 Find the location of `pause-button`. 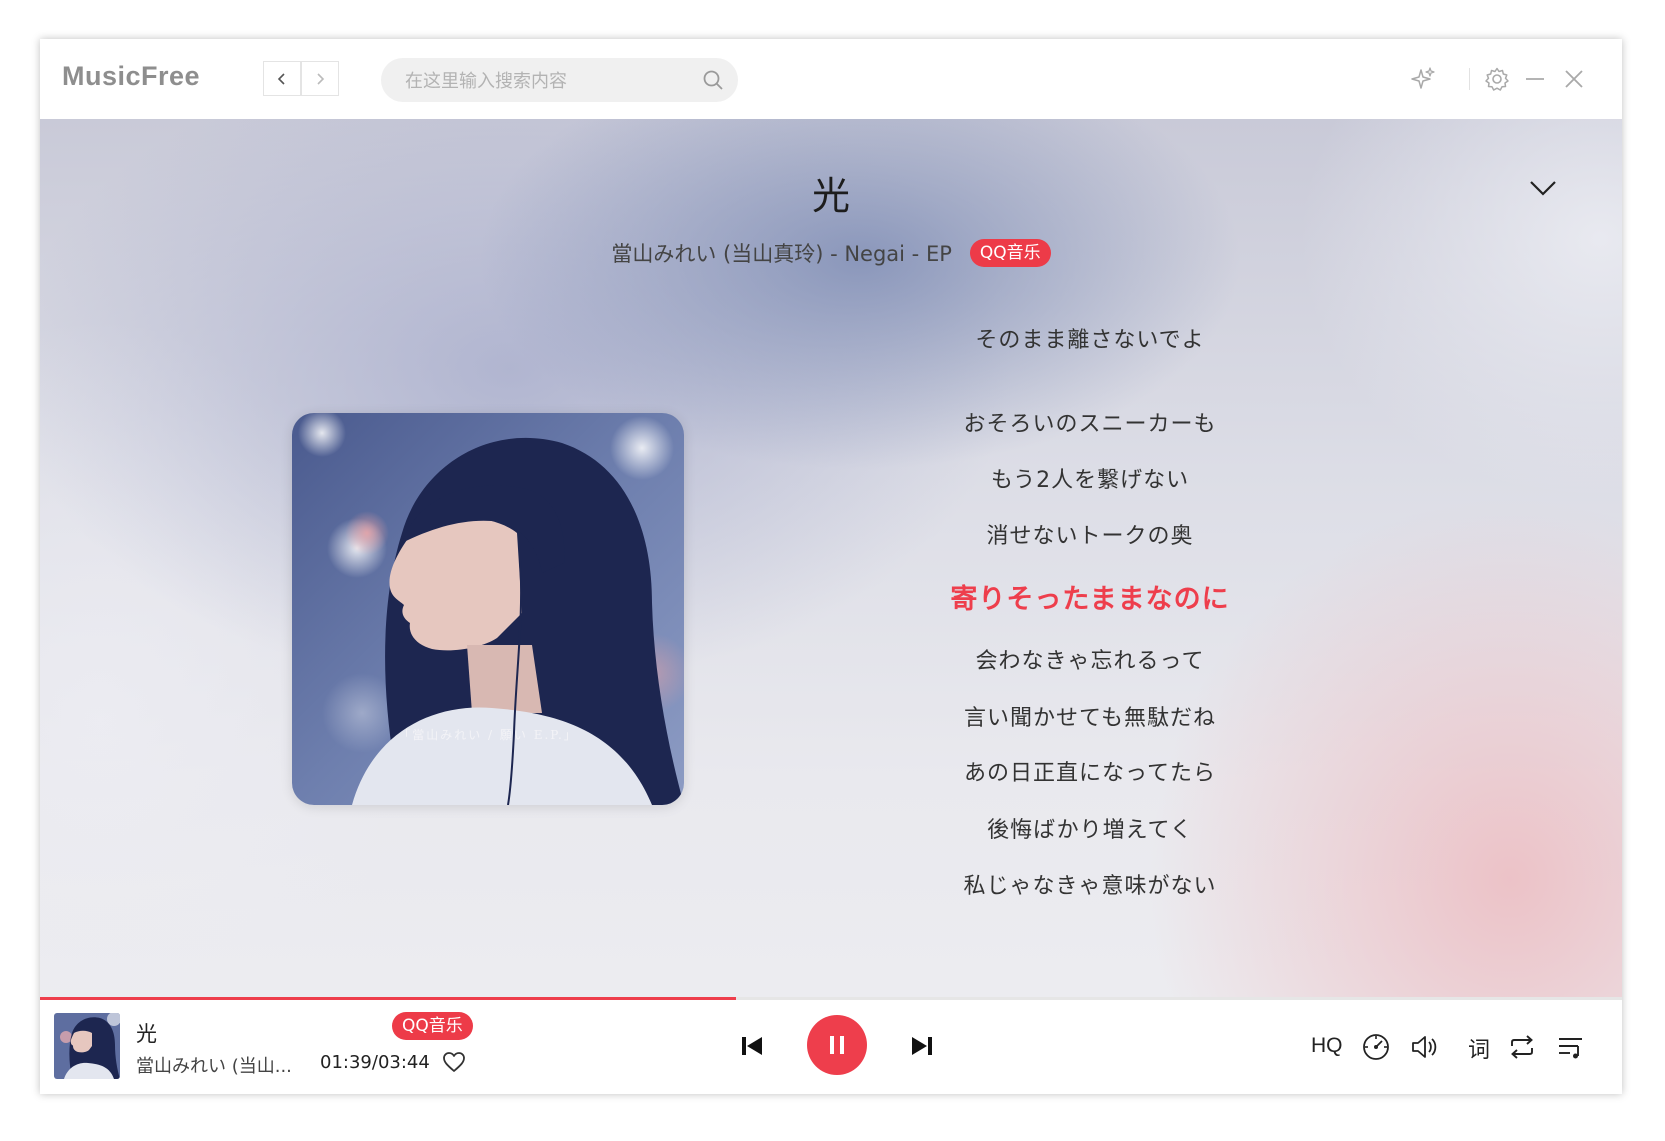

pause-button is located at coordinates (837, 1045).